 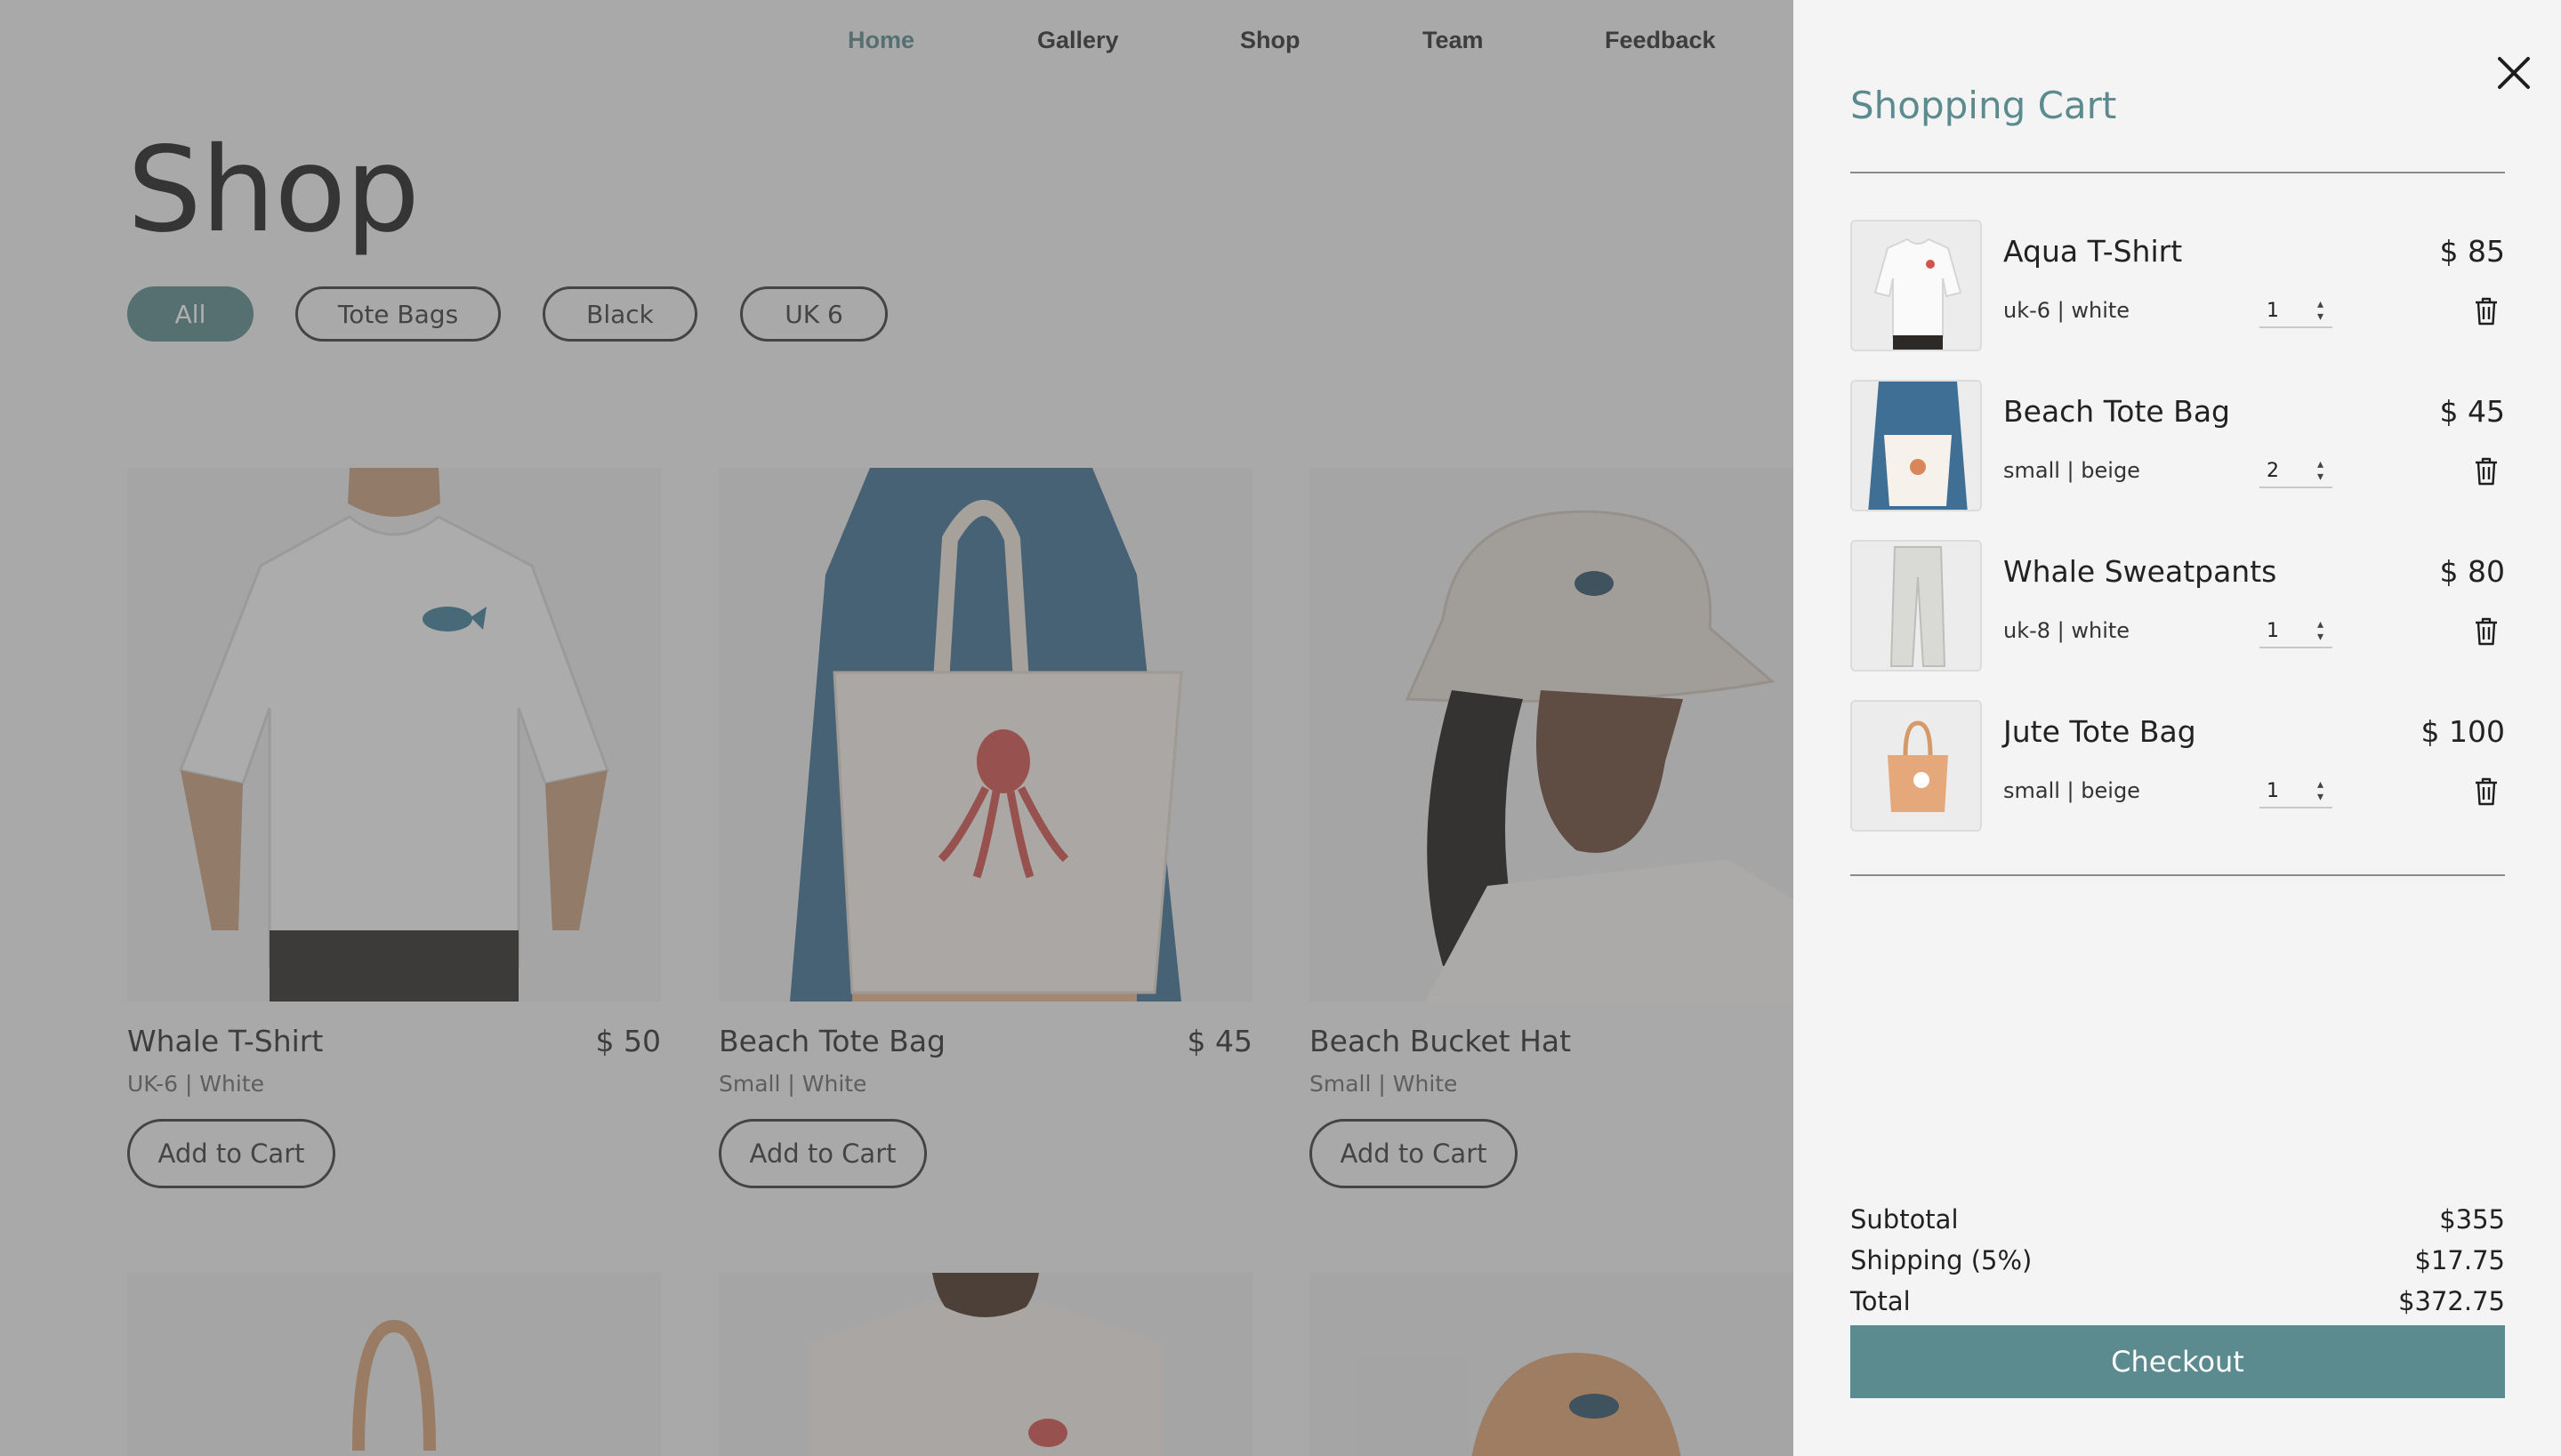 I want to click on close-icon, so click(x=2514, y=73).